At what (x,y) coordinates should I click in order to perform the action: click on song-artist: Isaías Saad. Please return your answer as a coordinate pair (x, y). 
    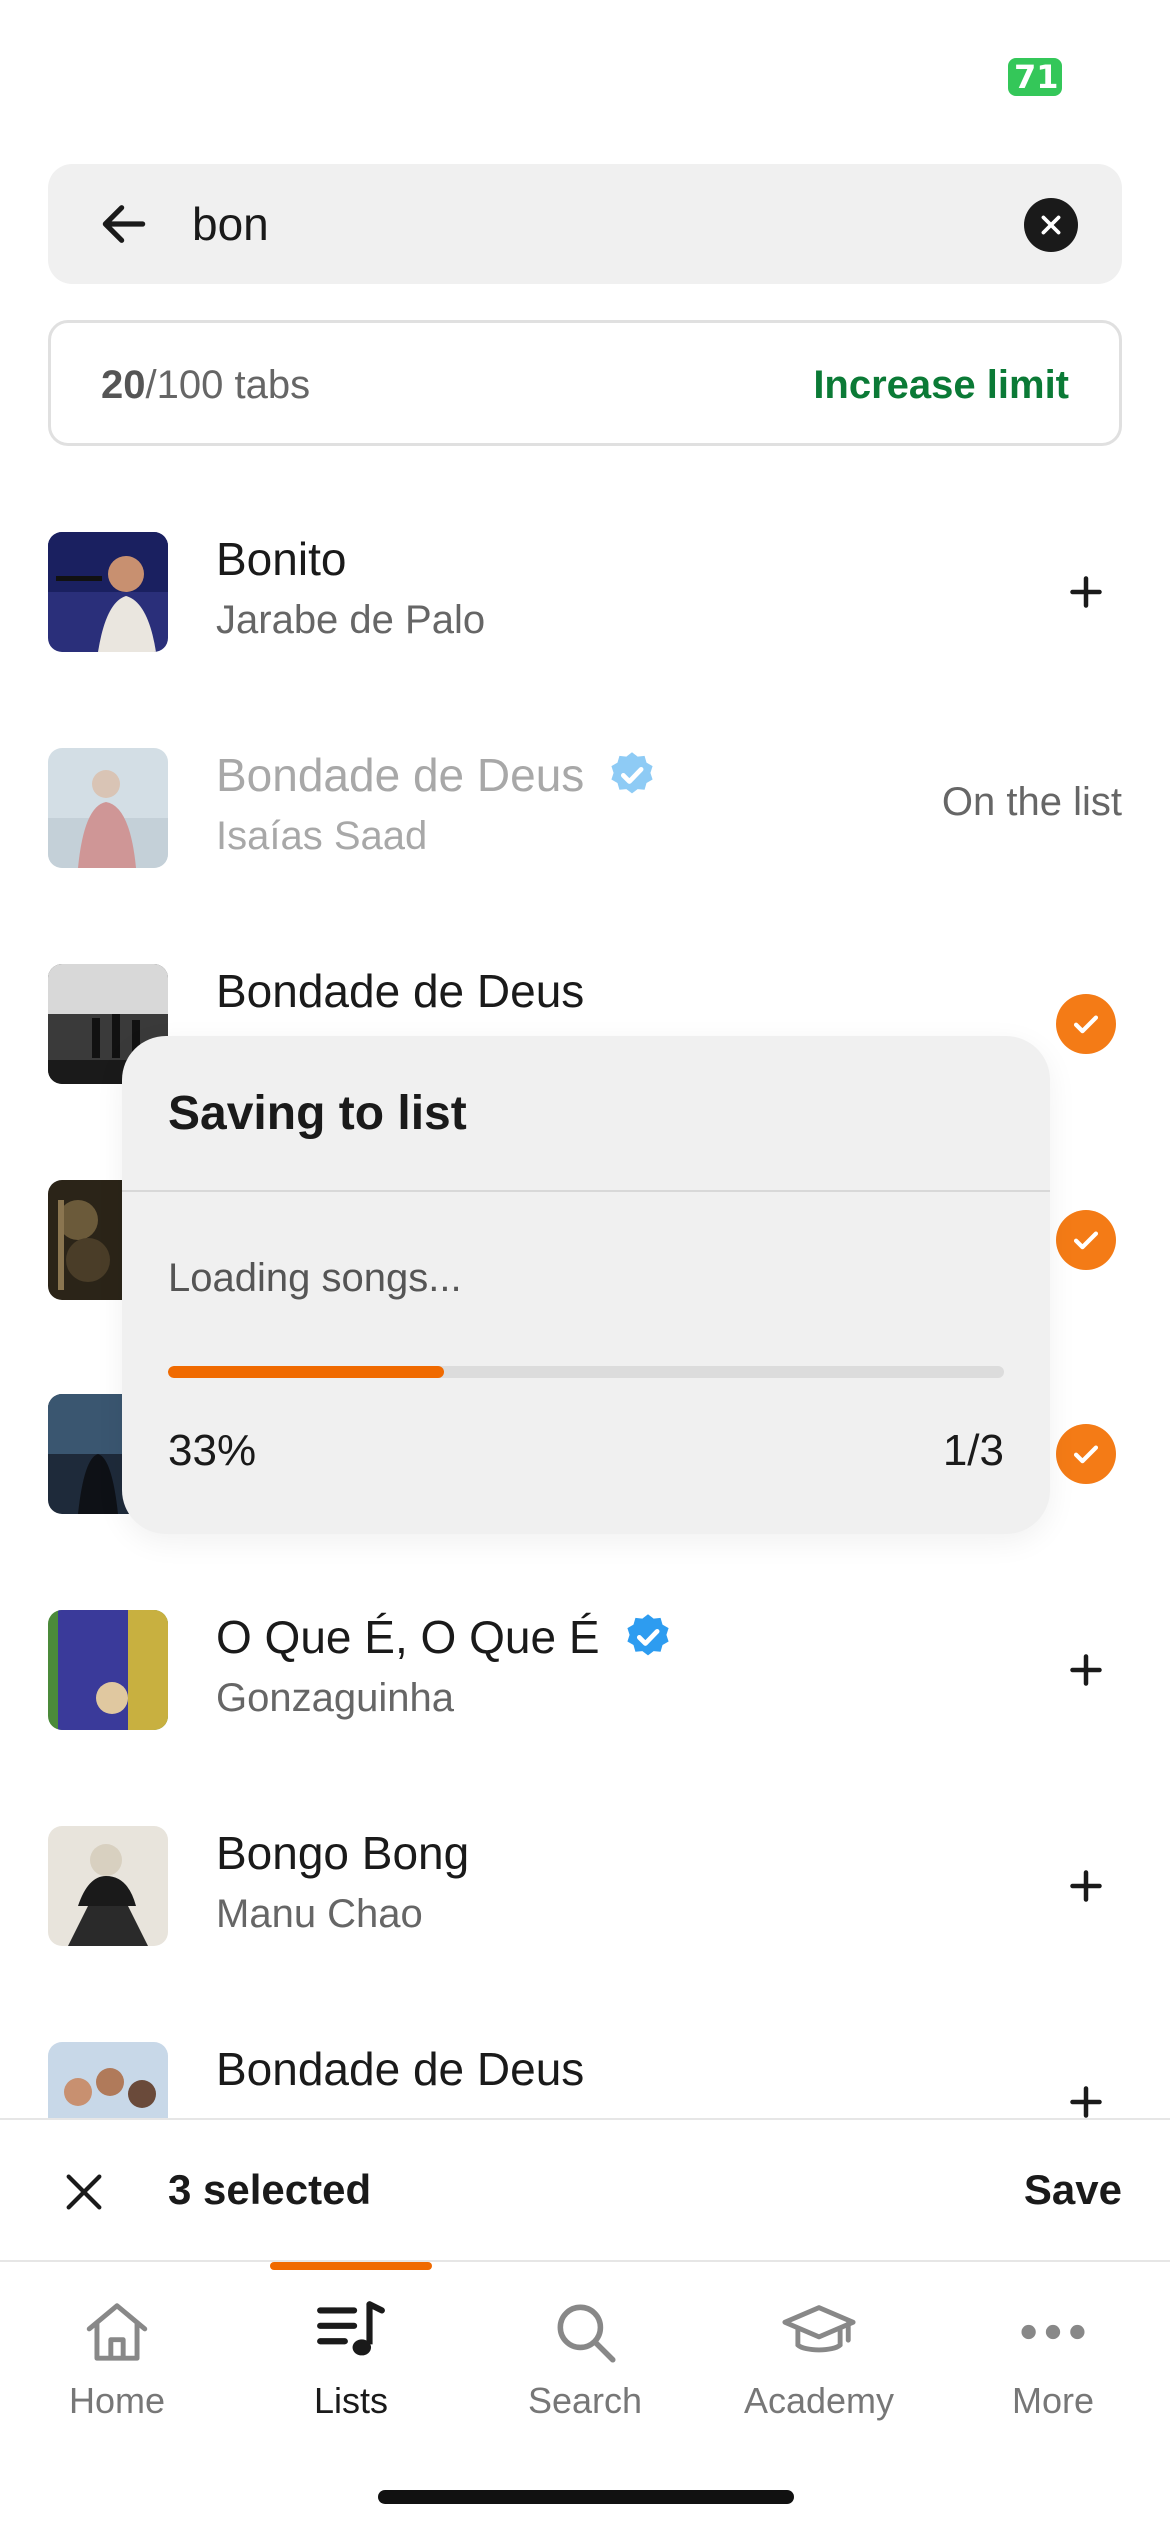
    Looking at the image, I should click on (322, 836).